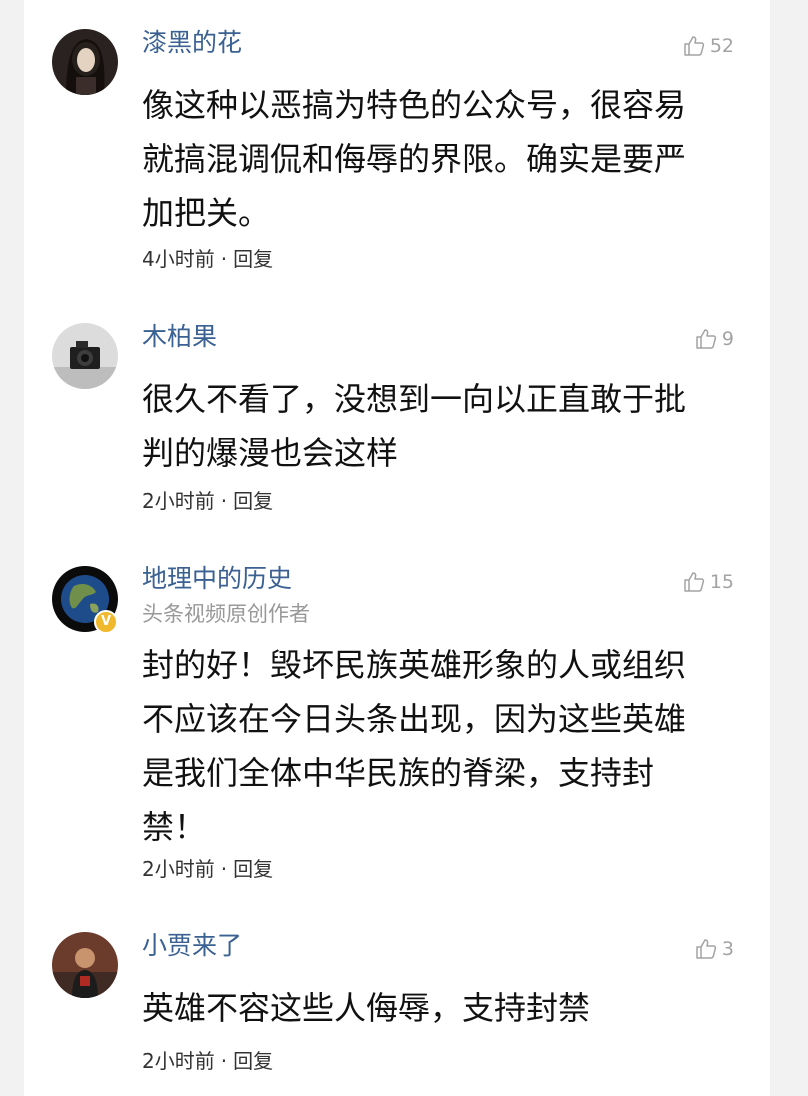  Describe the element at coordinates (727, 949) in the screenshot. I see `like-count: 3` at that location.